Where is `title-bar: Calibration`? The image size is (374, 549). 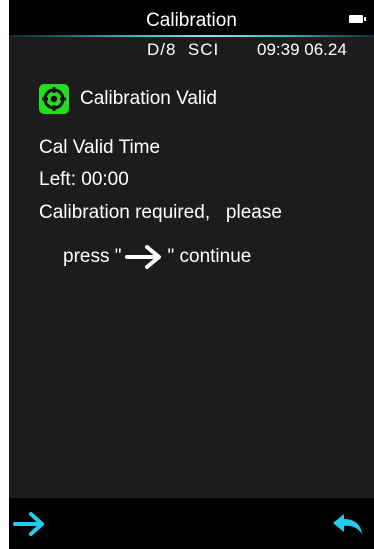 title-bar: Calibration is located at coordinates (191, 18).